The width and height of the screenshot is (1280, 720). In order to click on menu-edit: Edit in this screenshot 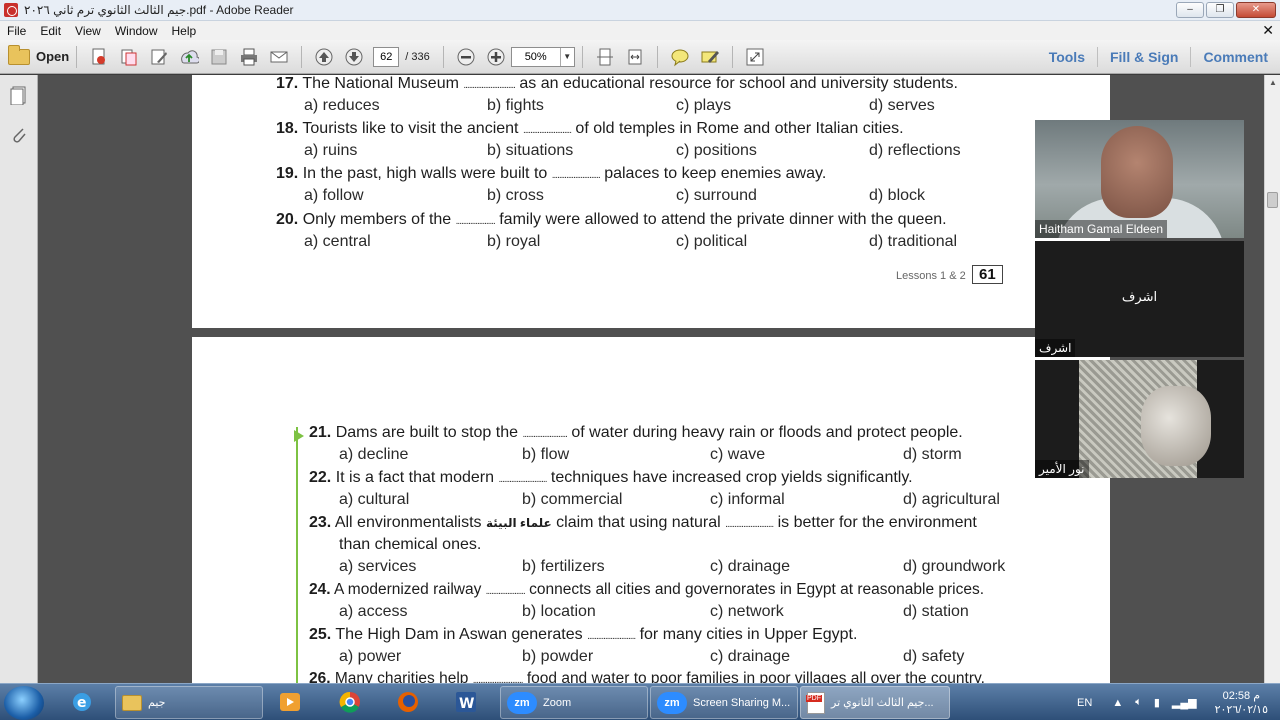, I will do `click(50, 31)`.